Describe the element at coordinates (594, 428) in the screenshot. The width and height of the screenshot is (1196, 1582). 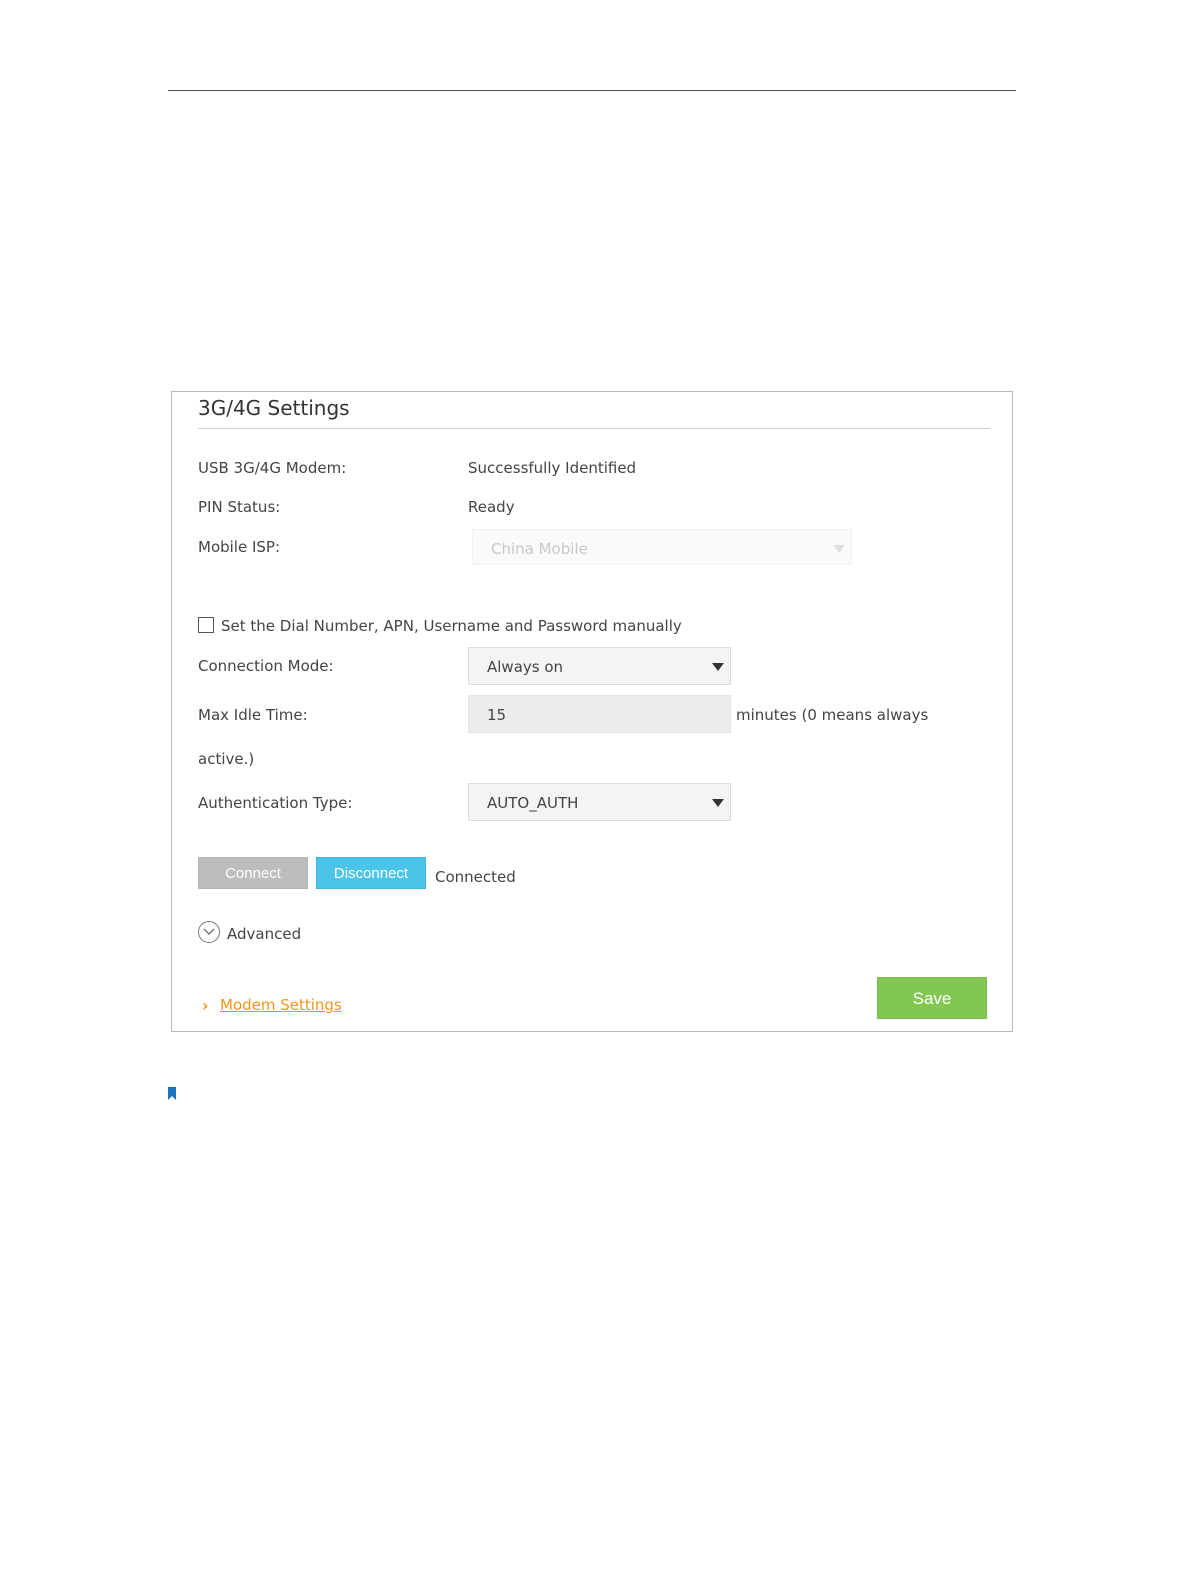
I see `title-divider` at that location.